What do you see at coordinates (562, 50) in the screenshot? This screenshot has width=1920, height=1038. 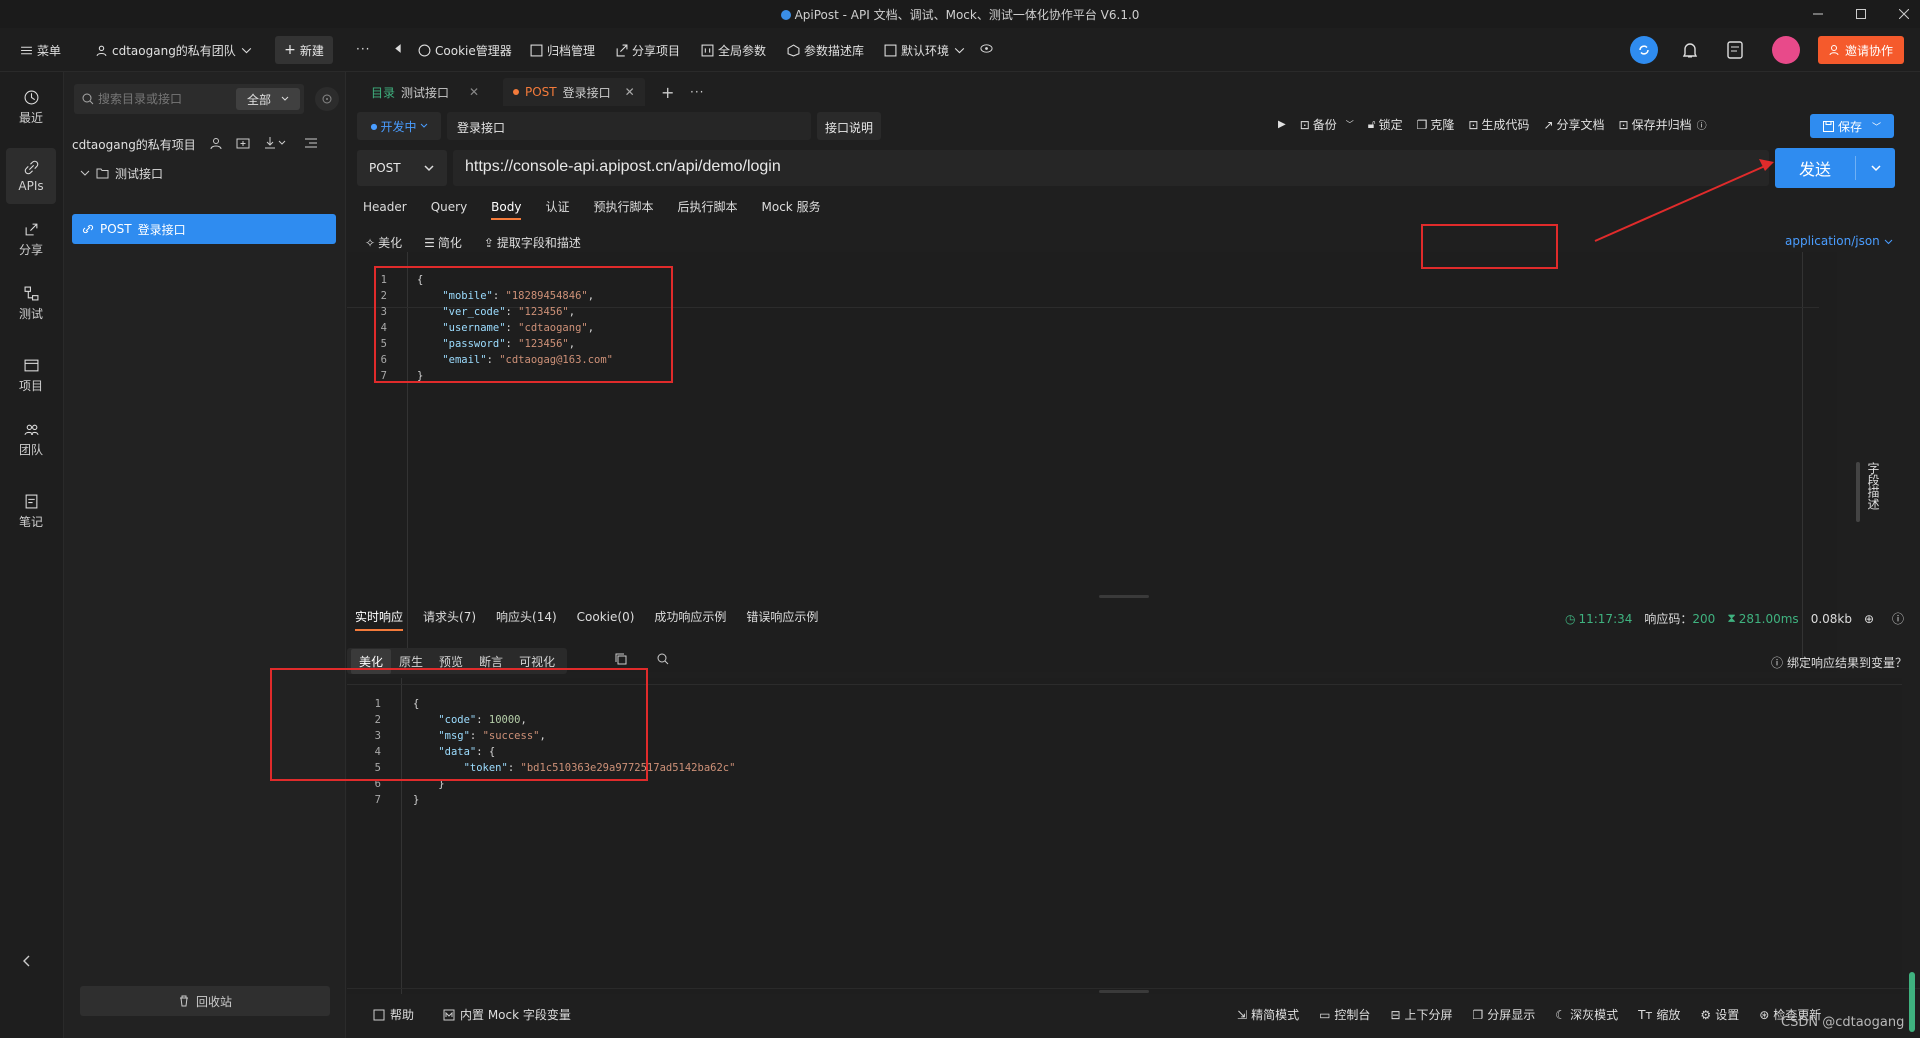 I see `archive-button: 归档管理` at bounding box center [562, 50].